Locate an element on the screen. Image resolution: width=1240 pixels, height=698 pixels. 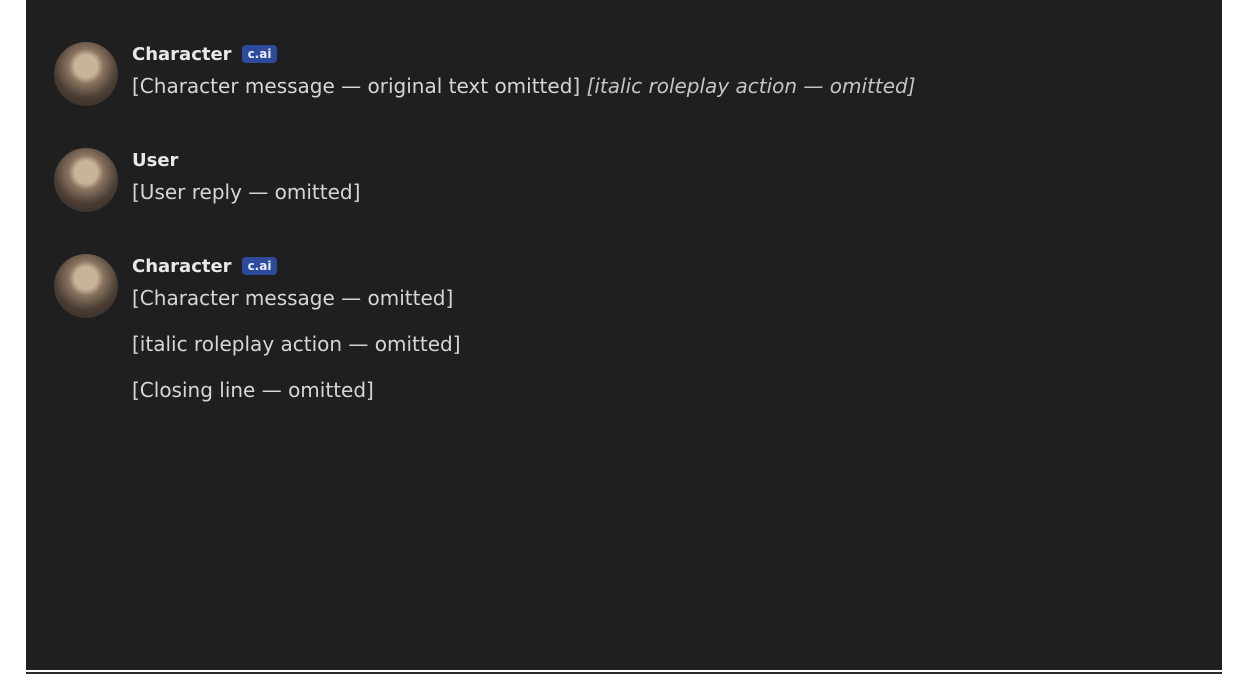
message-header: User is located at coordinates (647, 160).